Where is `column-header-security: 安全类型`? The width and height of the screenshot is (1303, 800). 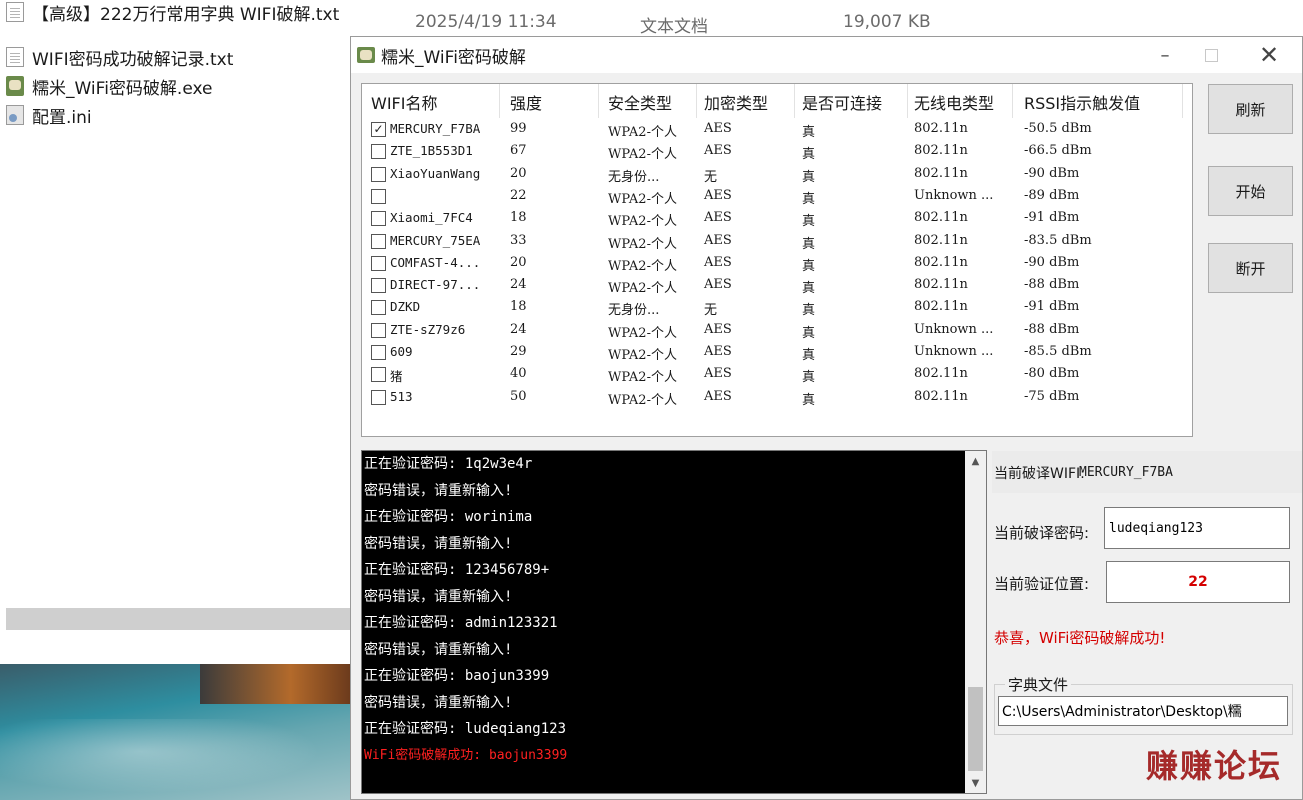
column-header-security: 安全类型 is located at coordinates (640, 102).